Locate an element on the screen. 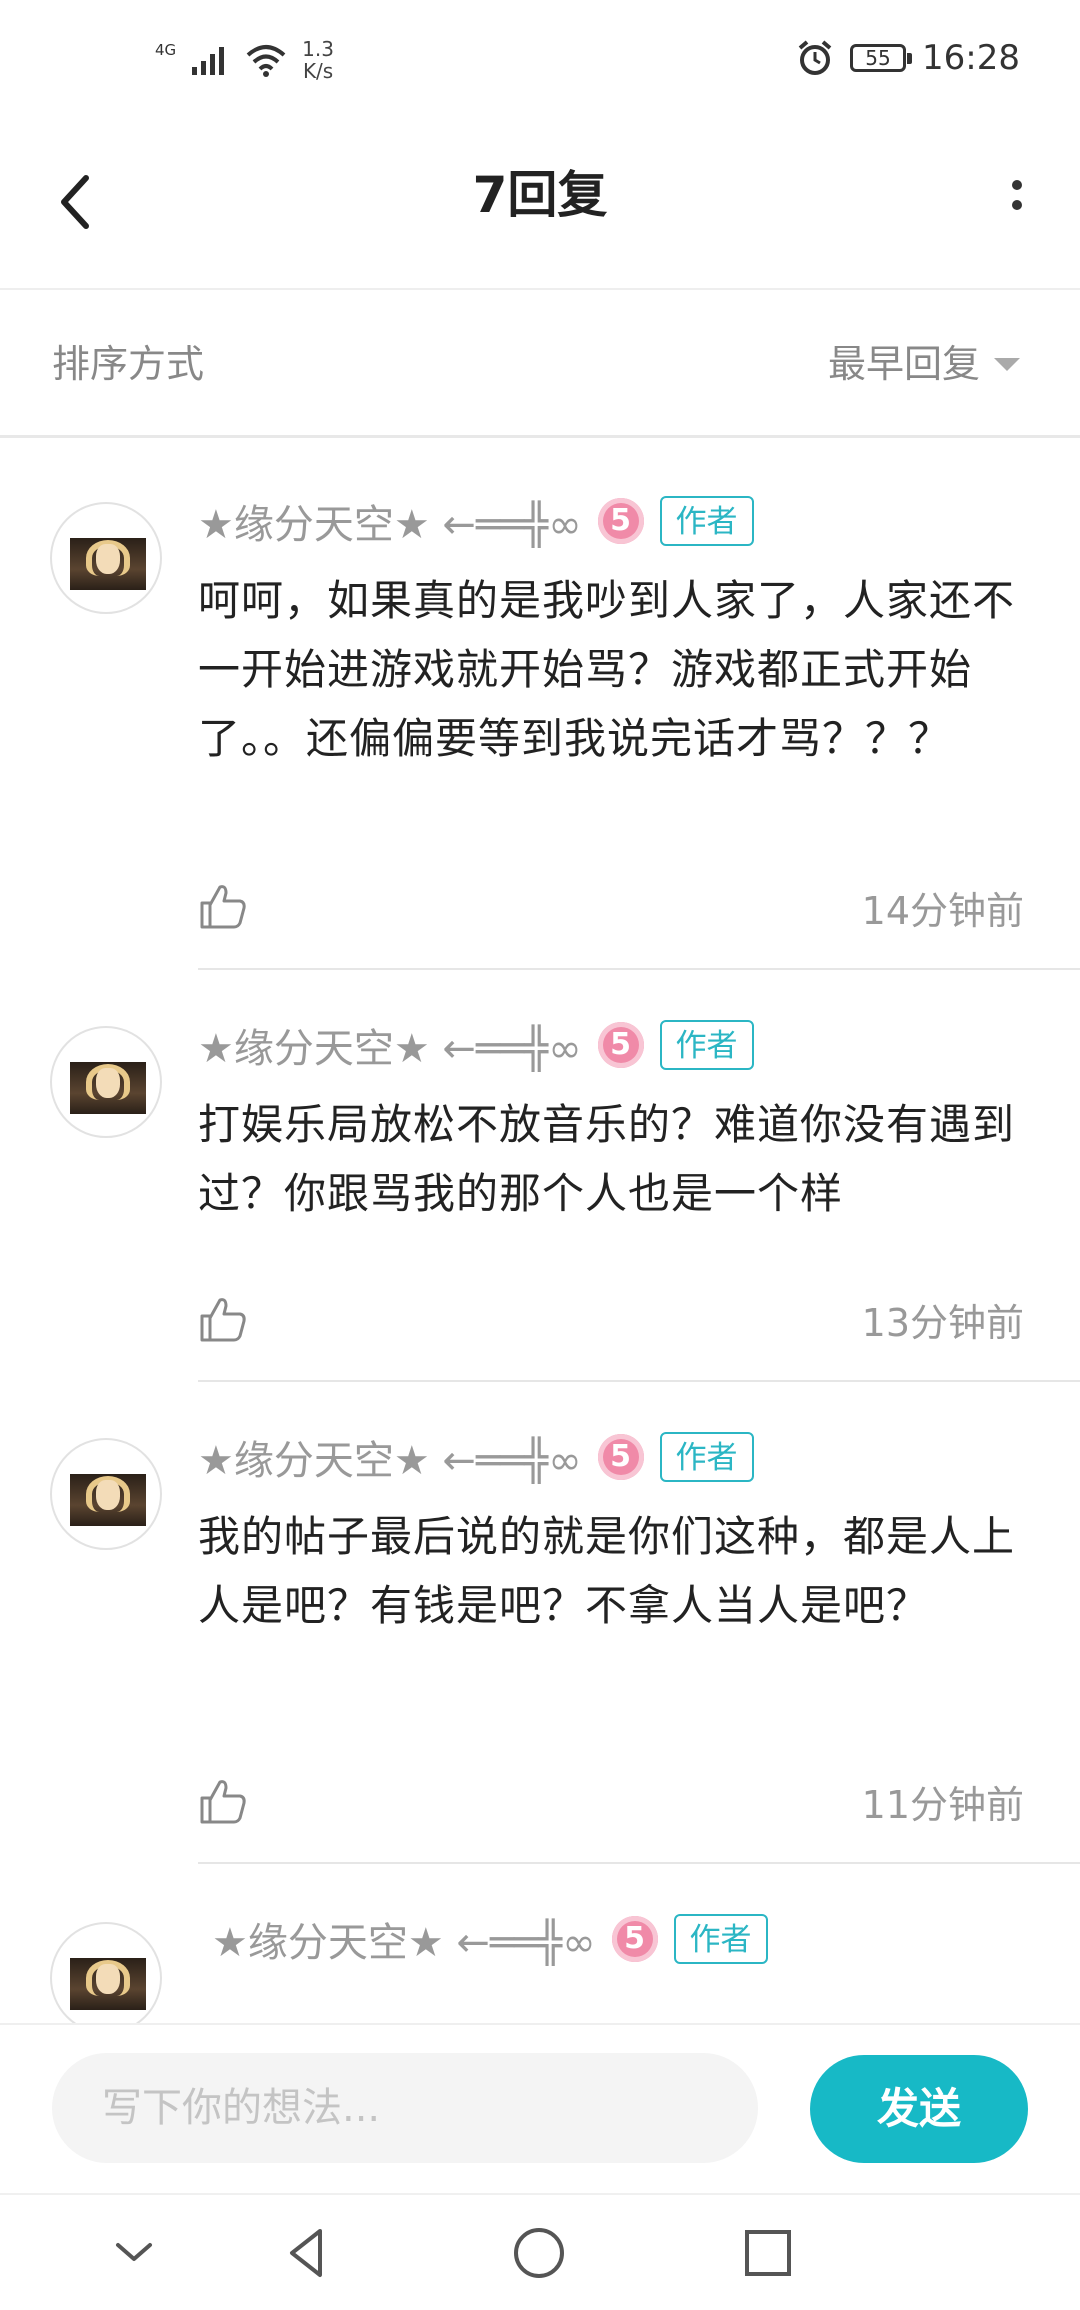 The height and width of the screenshot is (2310, 1080). sort-bar: 排序方式 最早回复 is located at coordinates (540, 364).